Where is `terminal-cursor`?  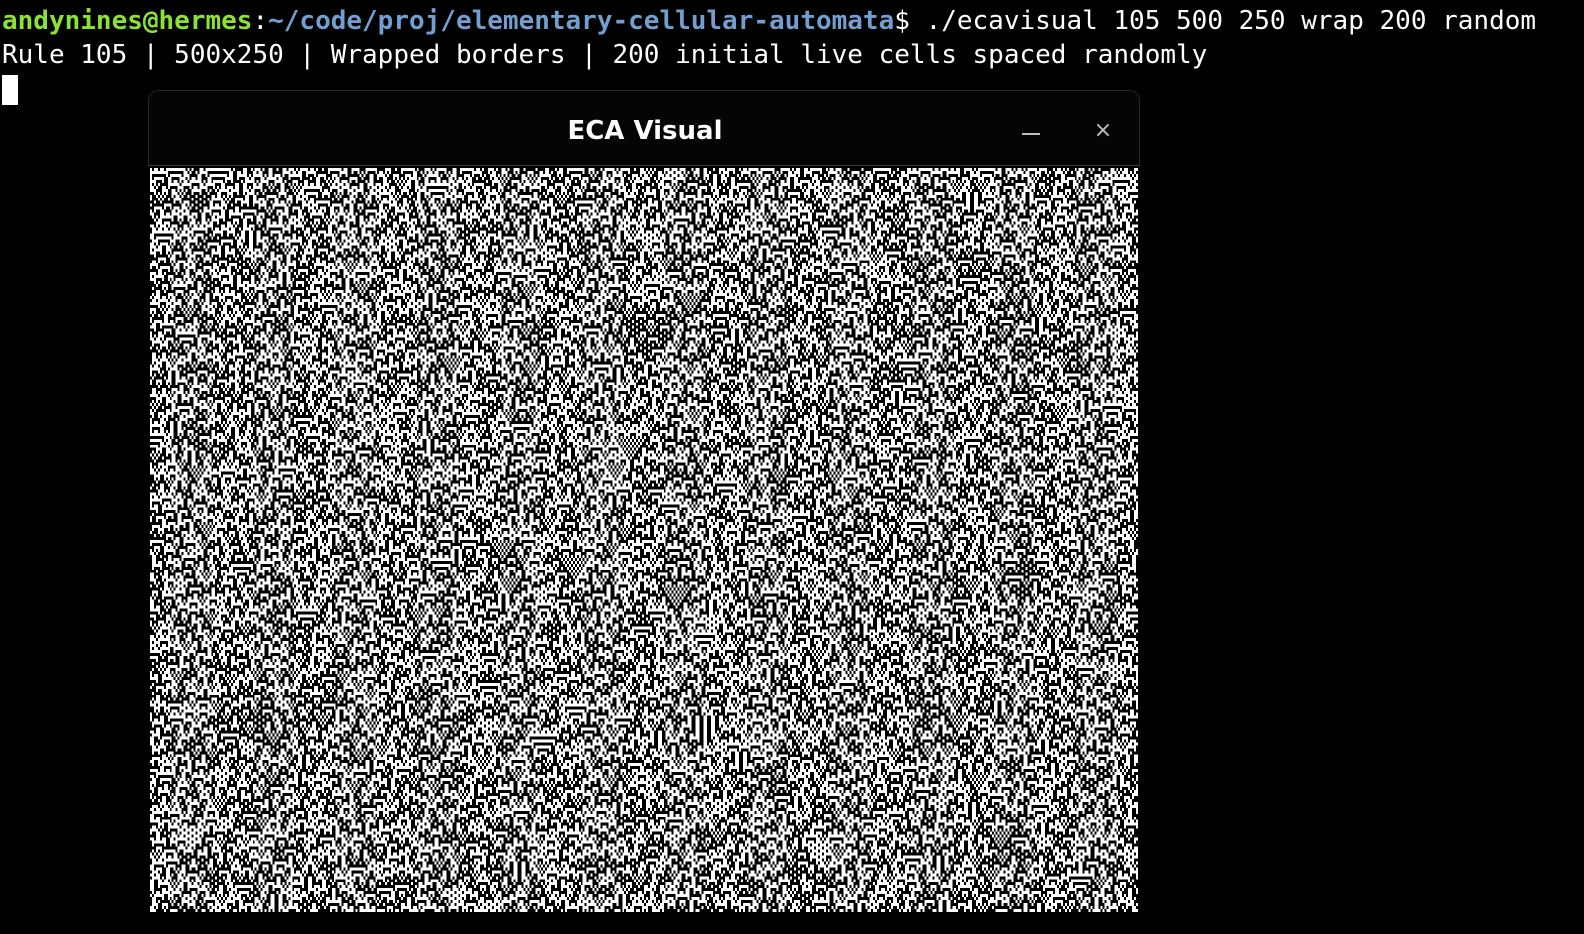 terminal-cursor is located at coordinates (10, 90).